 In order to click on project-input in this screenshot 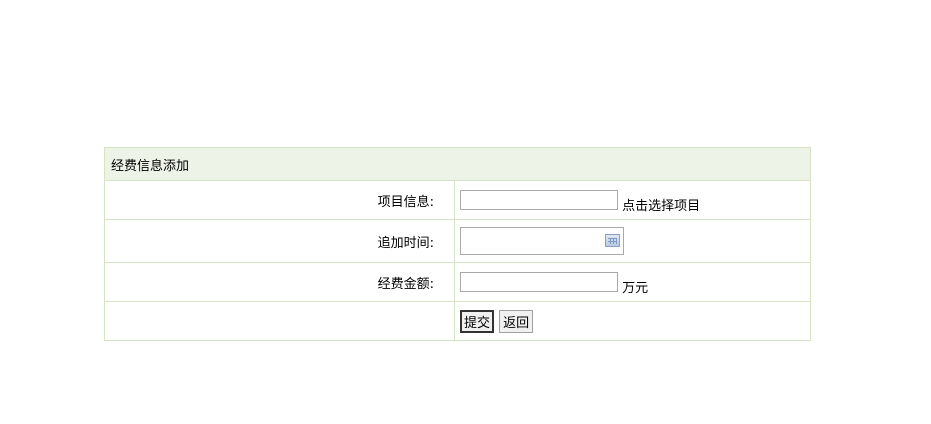, I will do `click(539, 200)`.